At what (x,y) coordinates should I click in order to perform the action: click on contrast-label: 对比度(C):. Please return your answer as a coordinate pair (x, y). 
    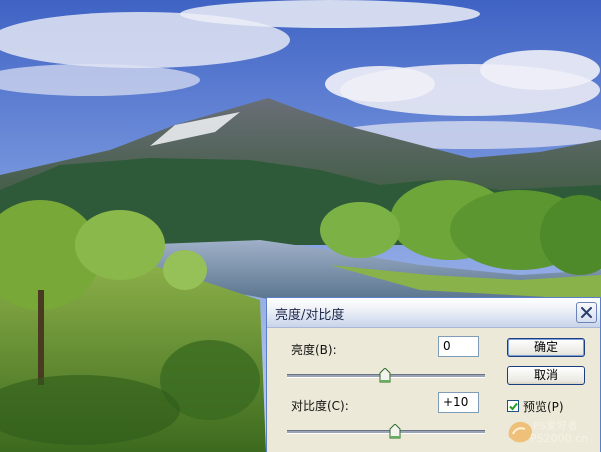
    Looking at the image, I should click on (320, 406).